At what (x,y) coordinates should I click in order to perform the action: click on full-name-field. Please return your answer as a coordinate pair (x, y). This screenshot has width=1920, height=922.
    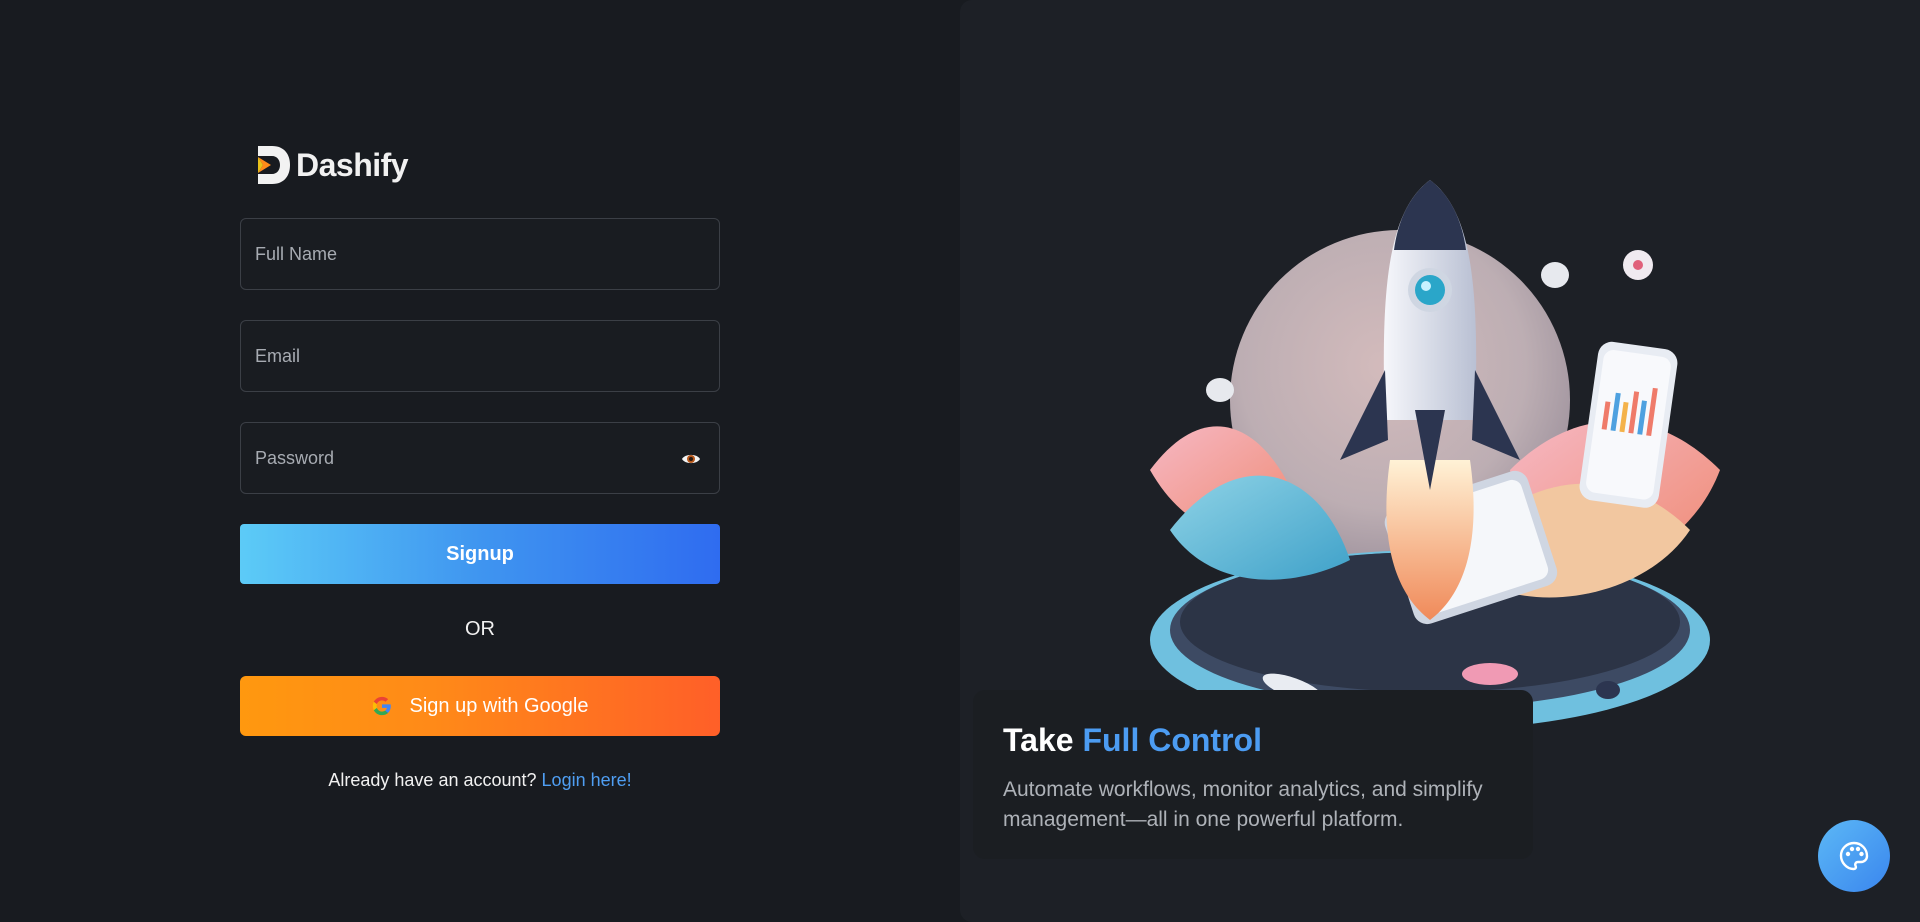
    Looking at the image, I should click on (480, 254).